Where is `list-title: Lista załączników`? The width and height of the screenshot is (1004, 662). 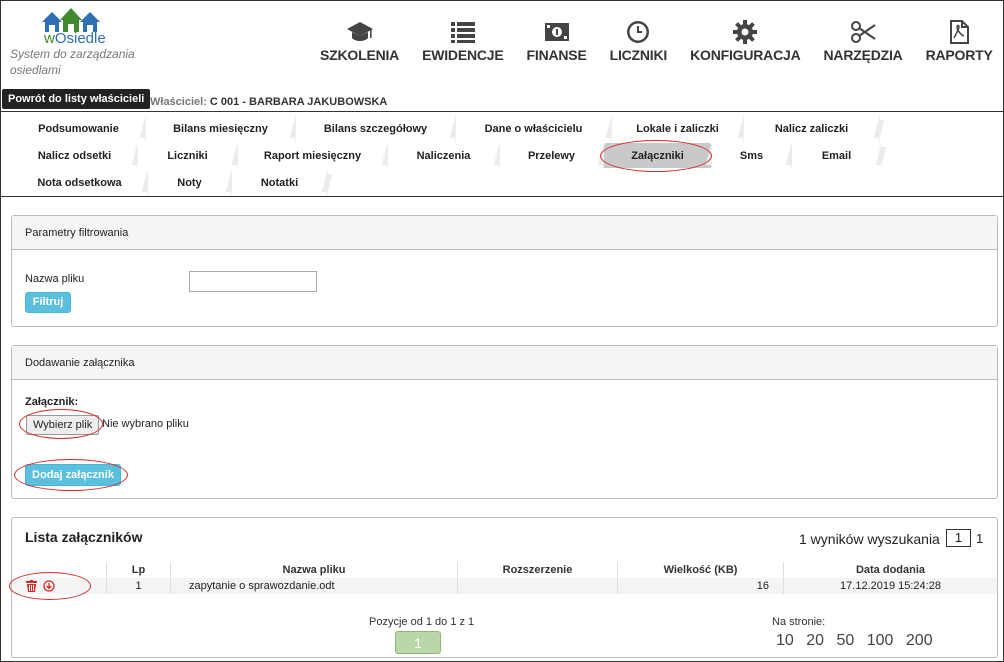 list-title: Lista załączników is located at coordinates (84, 537).